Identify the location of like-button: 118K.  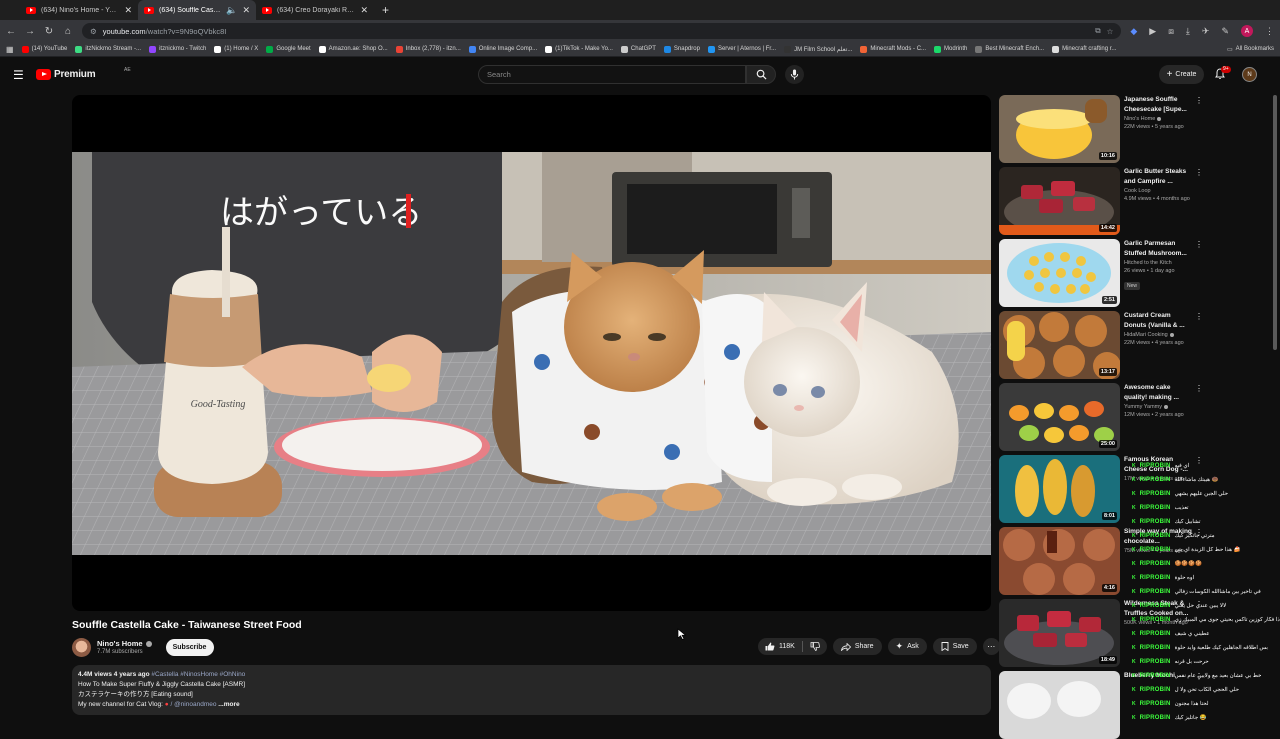
(780, 646).